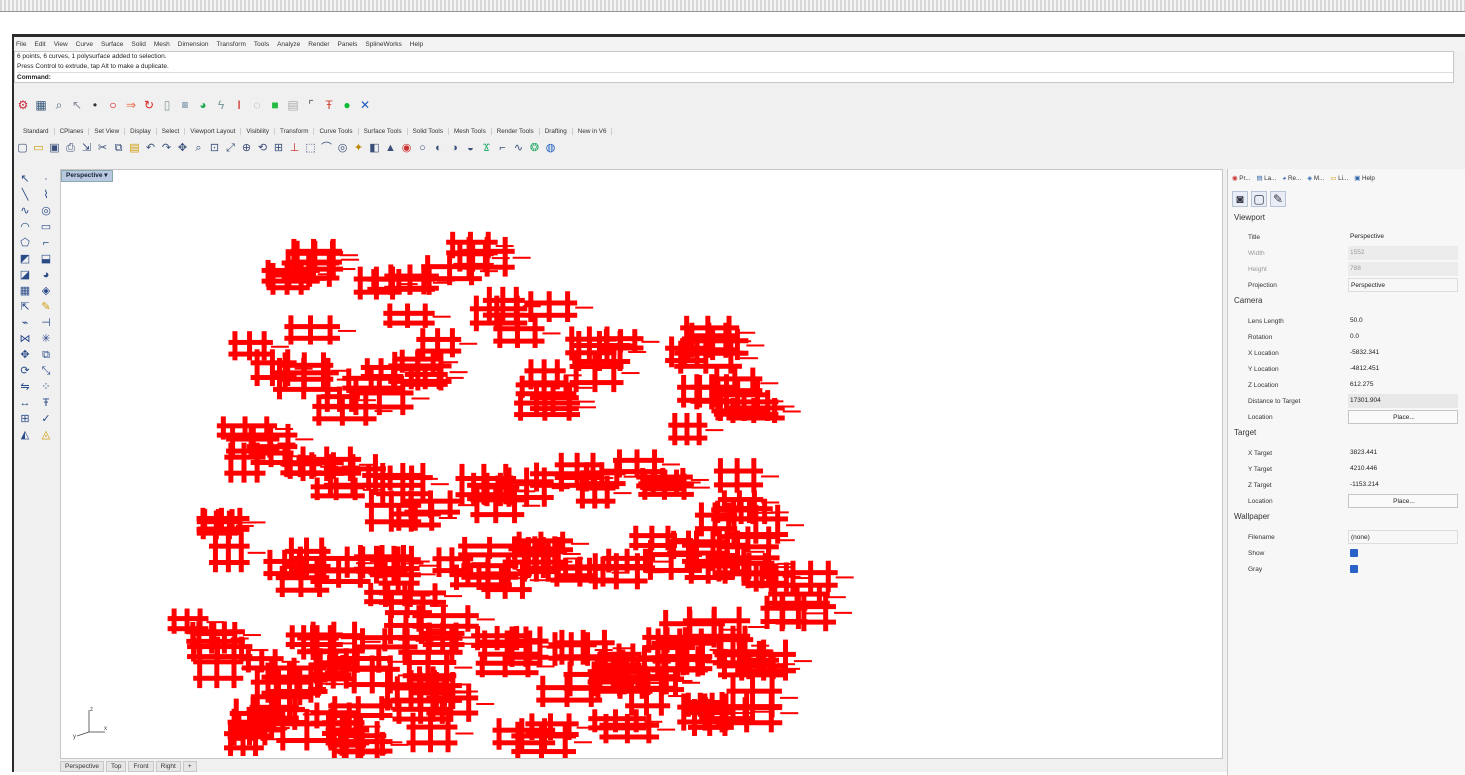  What do you see at coordinates (1403, 369) in the screenshot?
I see `prop-value: -4812.451` at bounding box center [1403, 369].